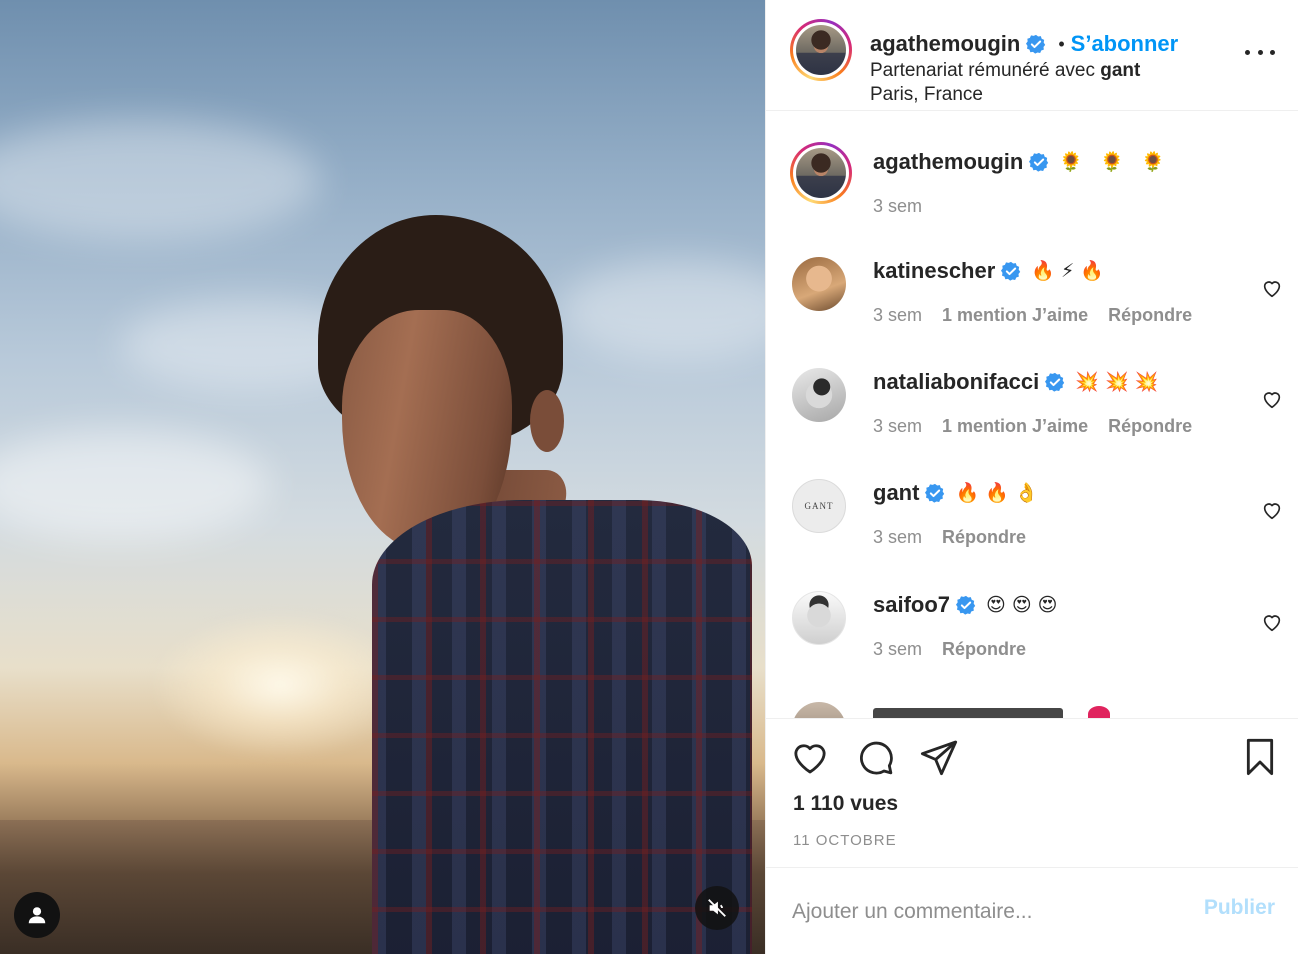 The height and width of the screenshot is (954, 1298). I want to click on post-actions: 1 110 vues 11 OCTOBRE, so click(1032, 793).